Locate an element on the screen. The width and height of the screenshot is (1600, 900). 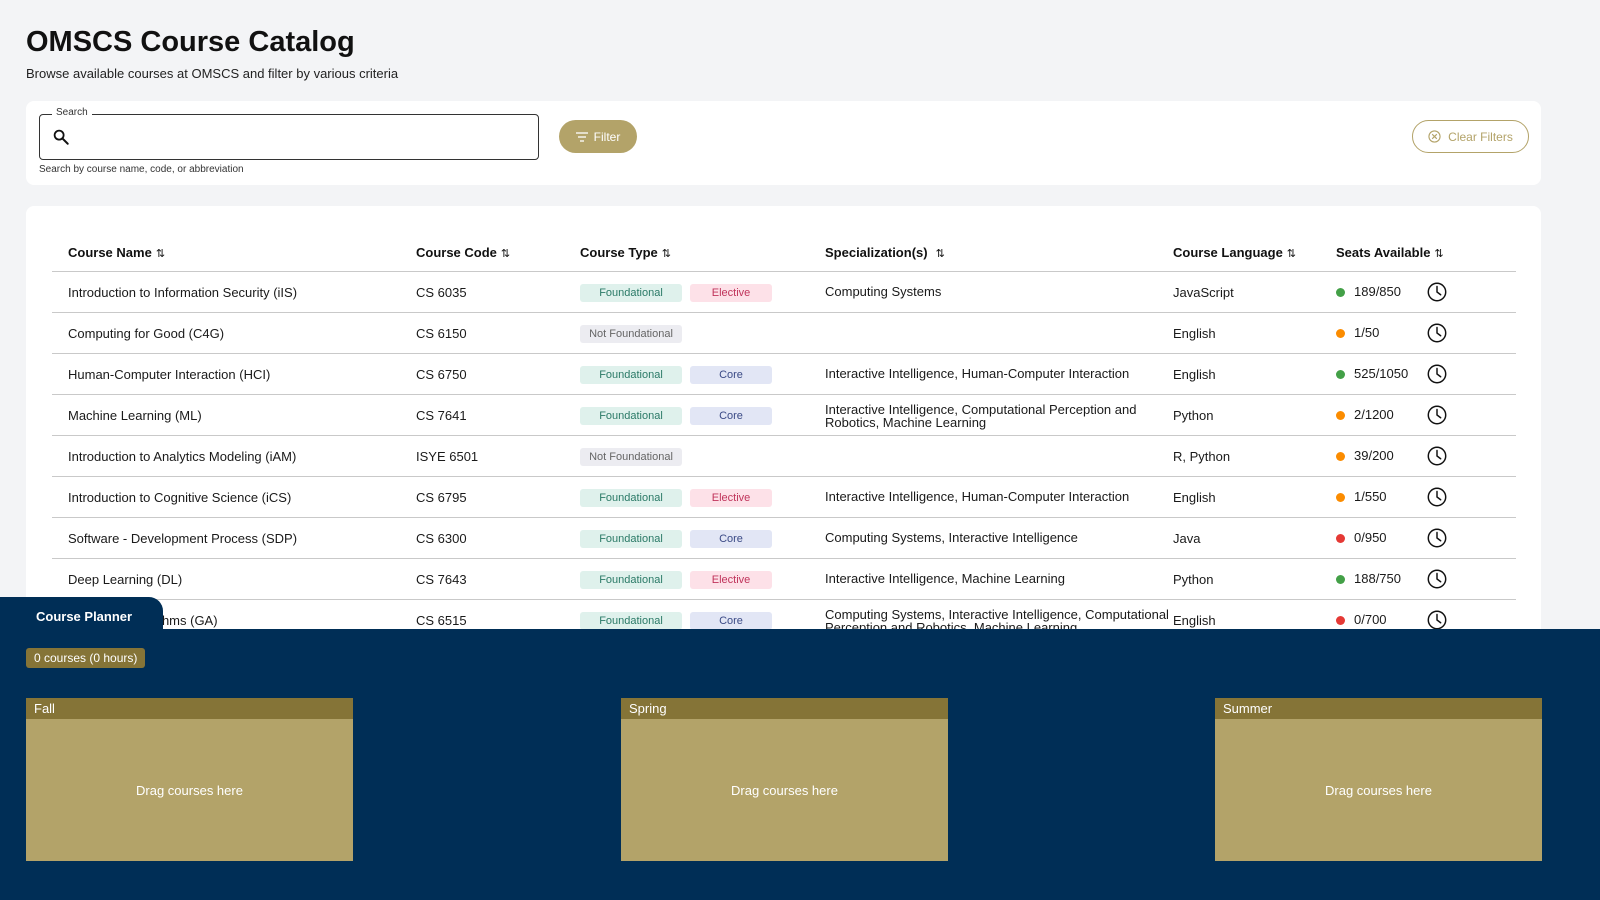
course-code: ISYE 6501 is located at coordinates (447, 456).